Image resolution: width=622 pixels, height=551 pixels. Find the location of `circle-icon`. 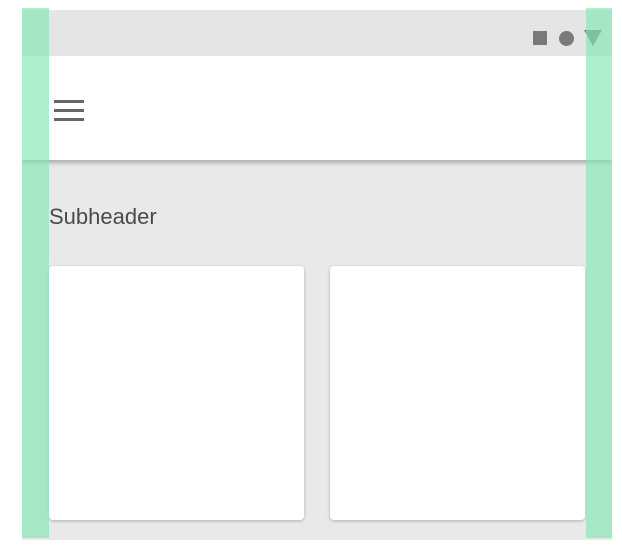

circle-icon is located at coordinates (566, 38).